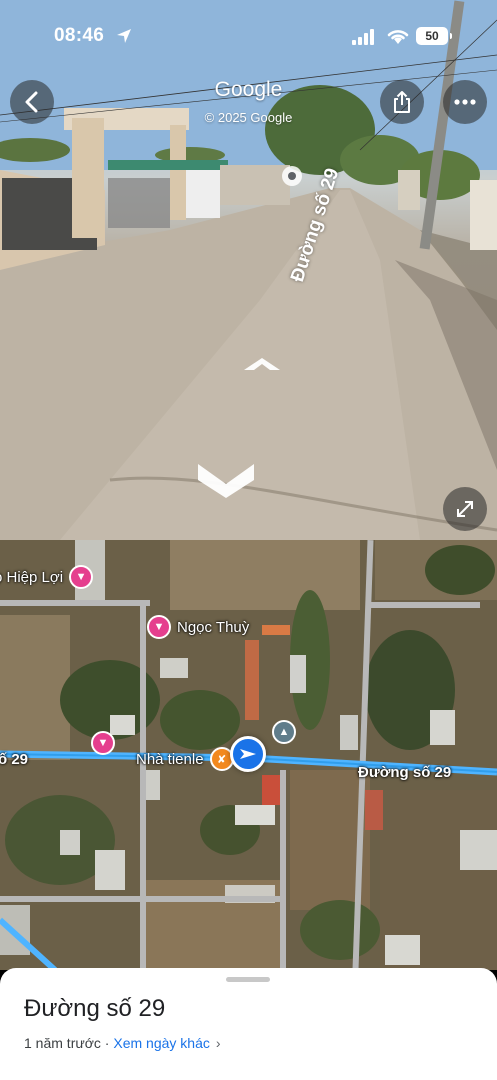  Describe the element at coordinates (218, 1043) in the screenshot. I see `chevron-right-icon: ›` at that location.